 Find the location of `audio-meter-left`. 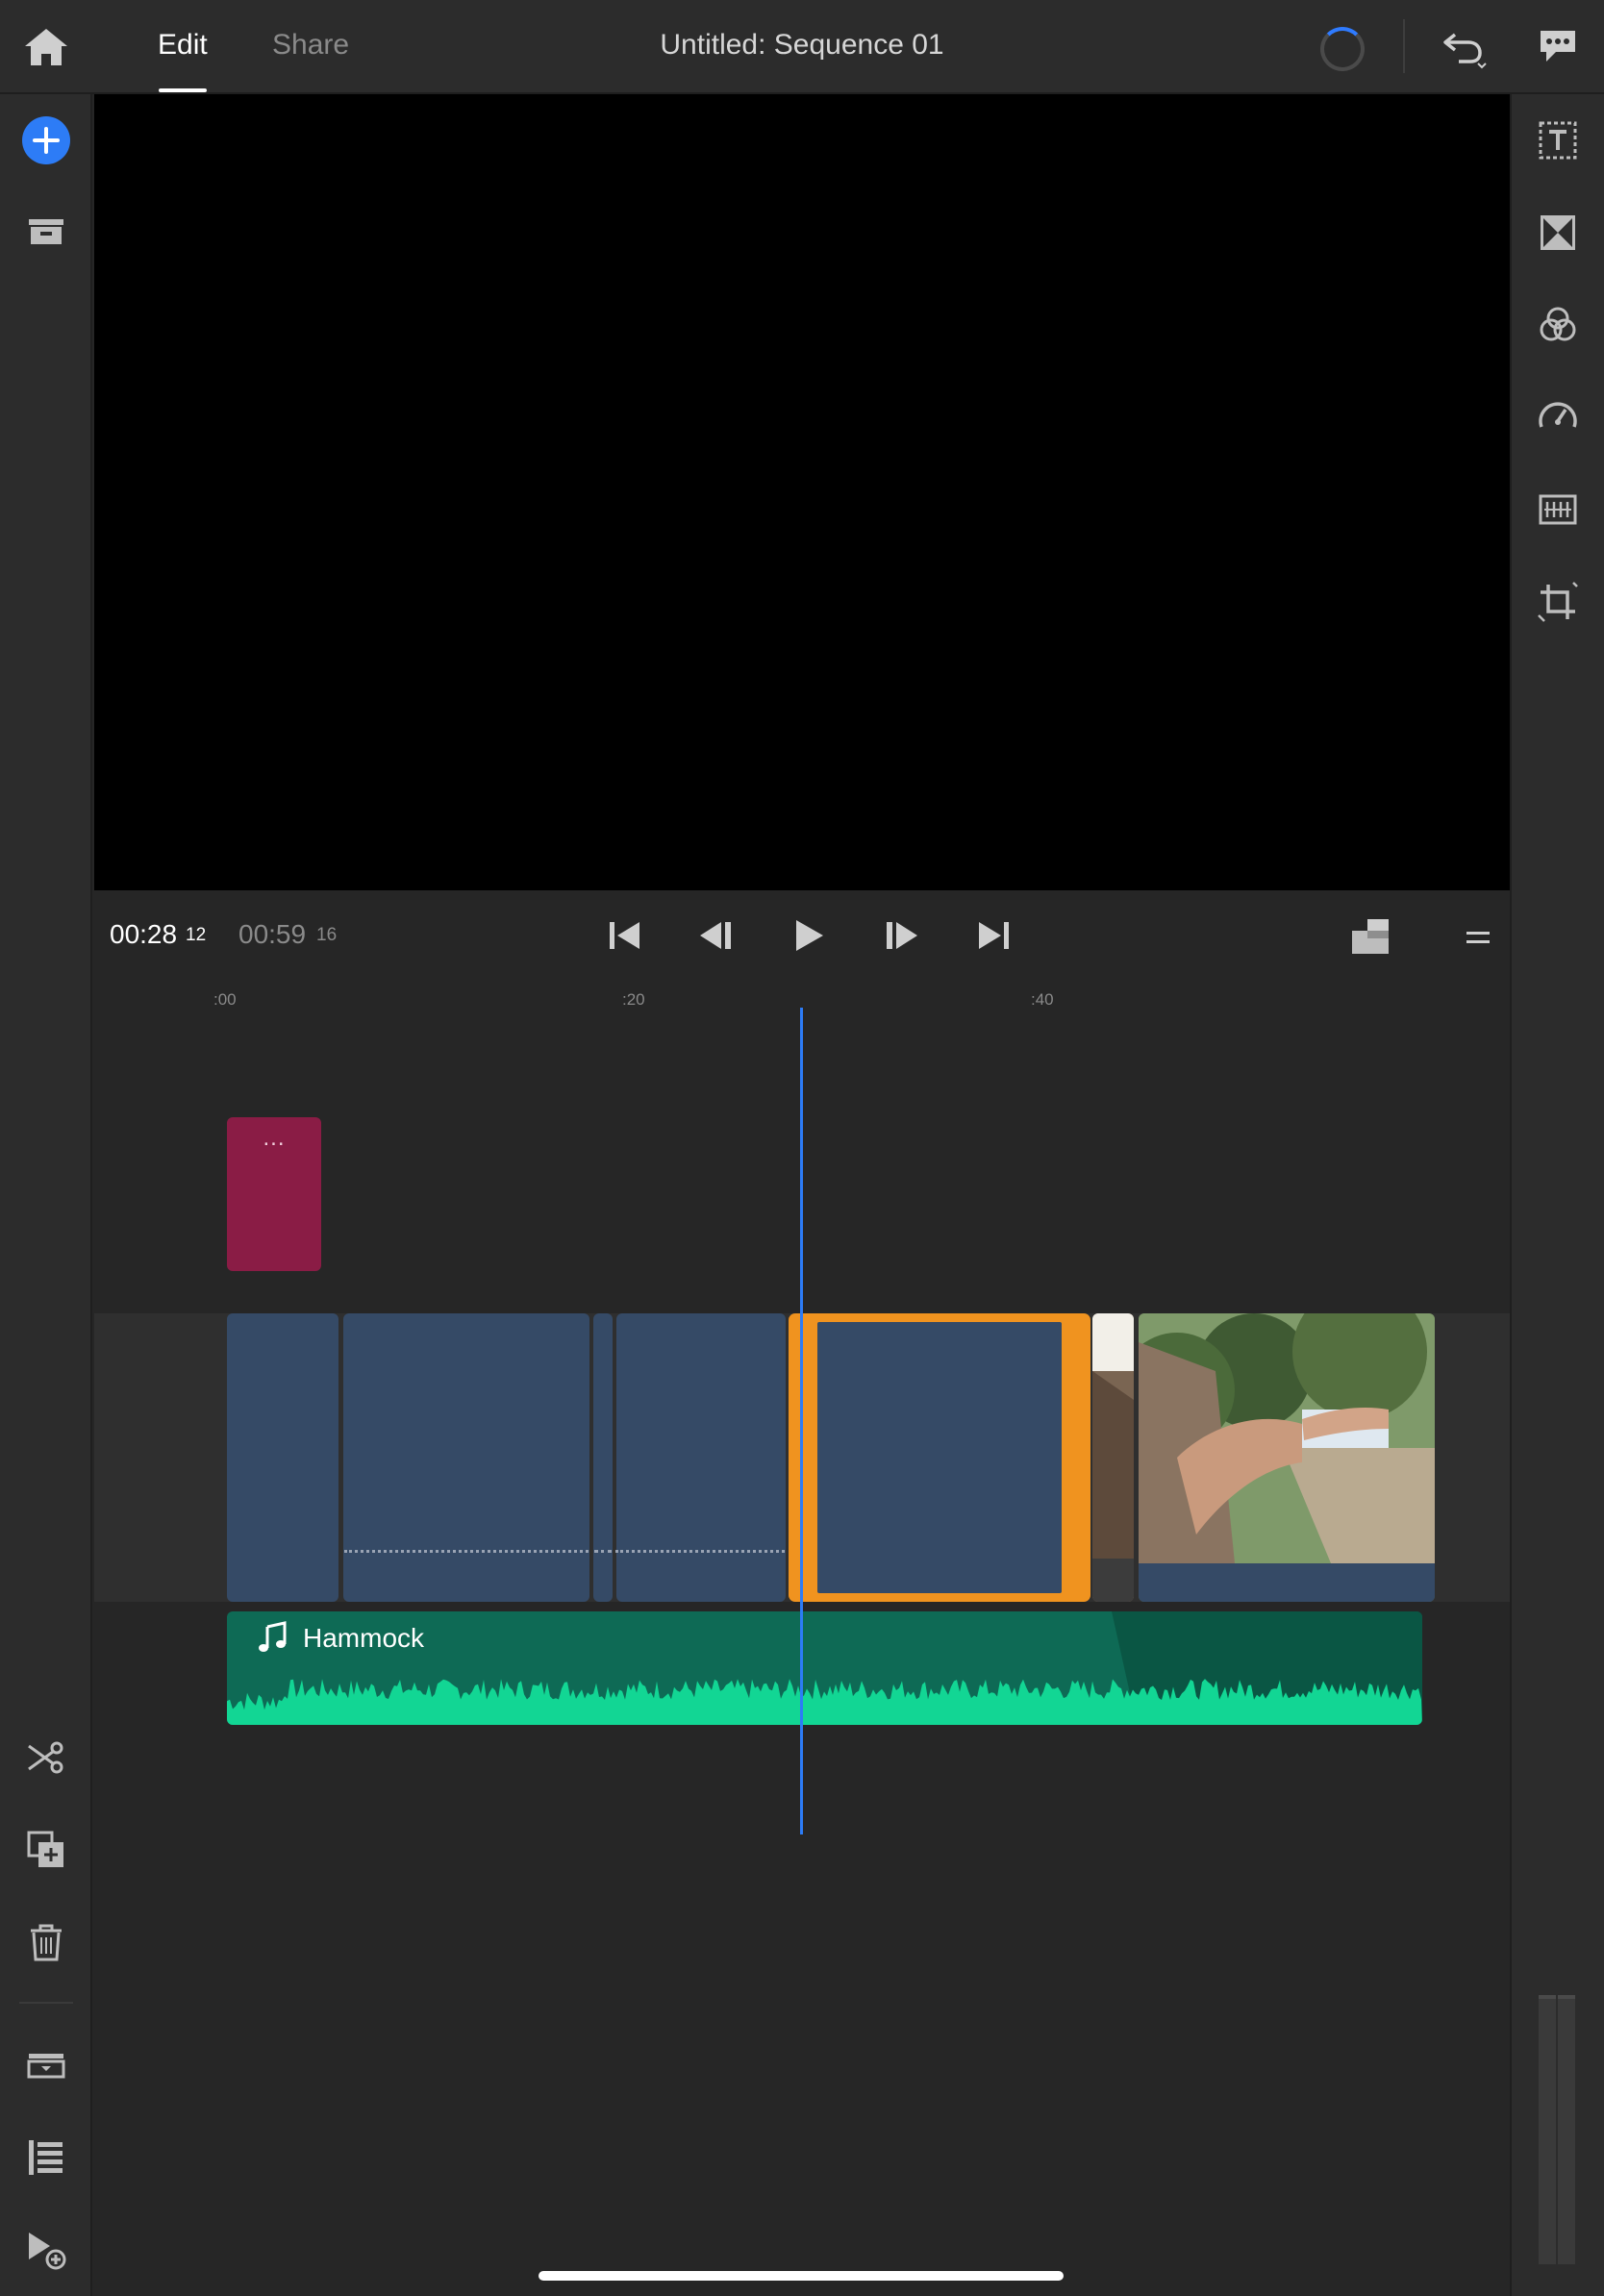

audio-meter-left is located at coordinates (1547, 2129).